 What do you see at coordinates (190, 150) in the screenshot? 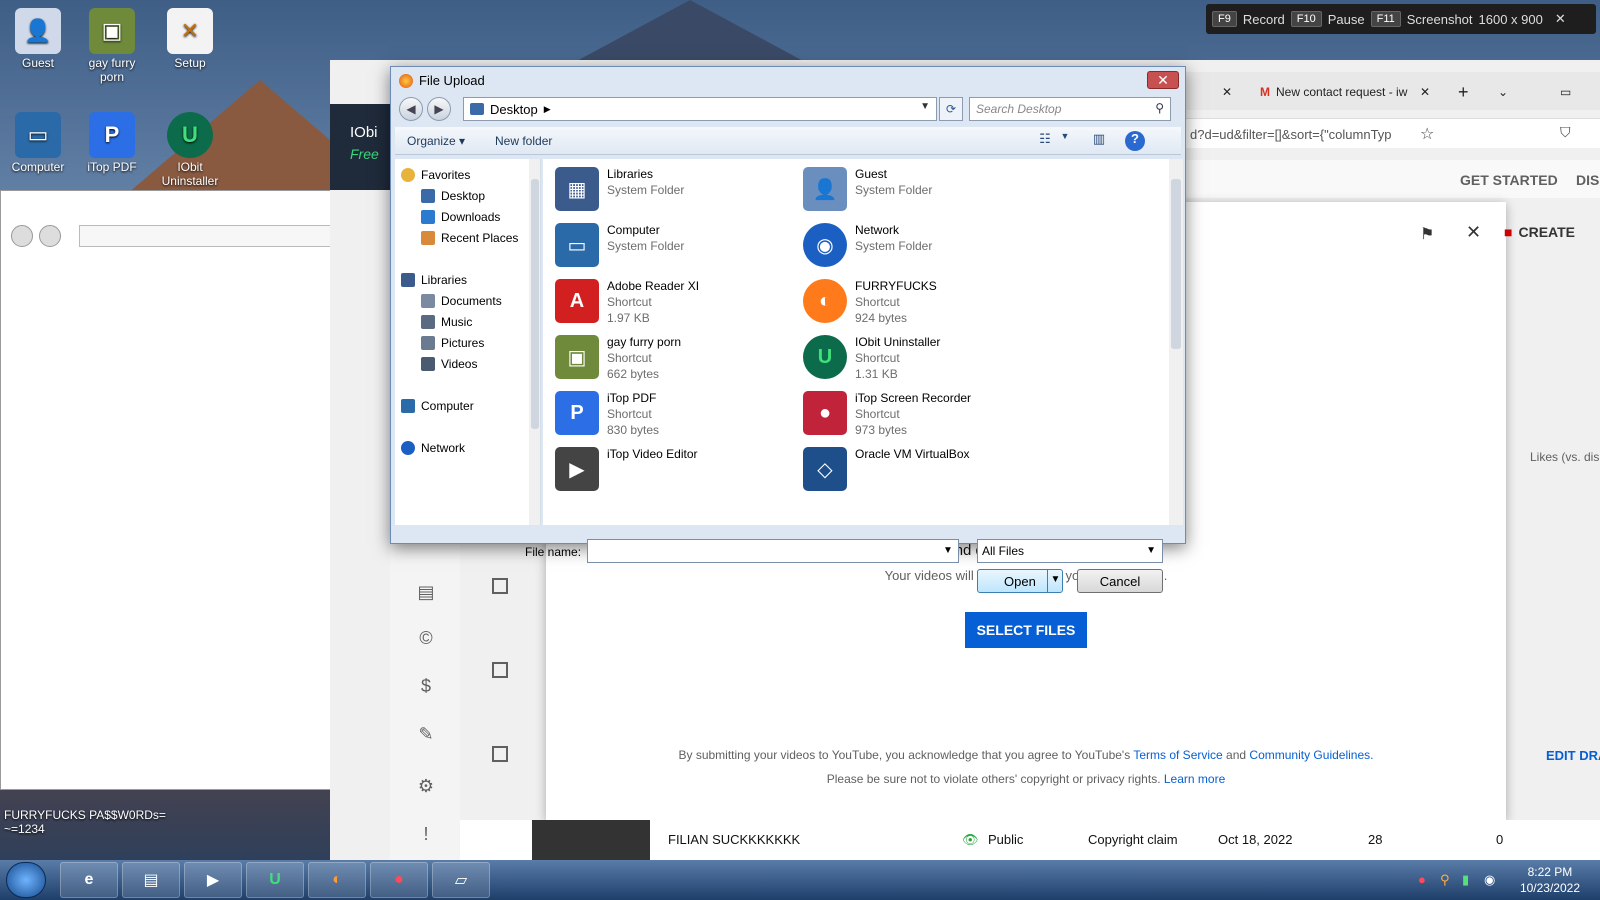
I see `desktop-icon-iobit-uninstaller: U IObit Uninstaller` at bounding box center [190, 150].